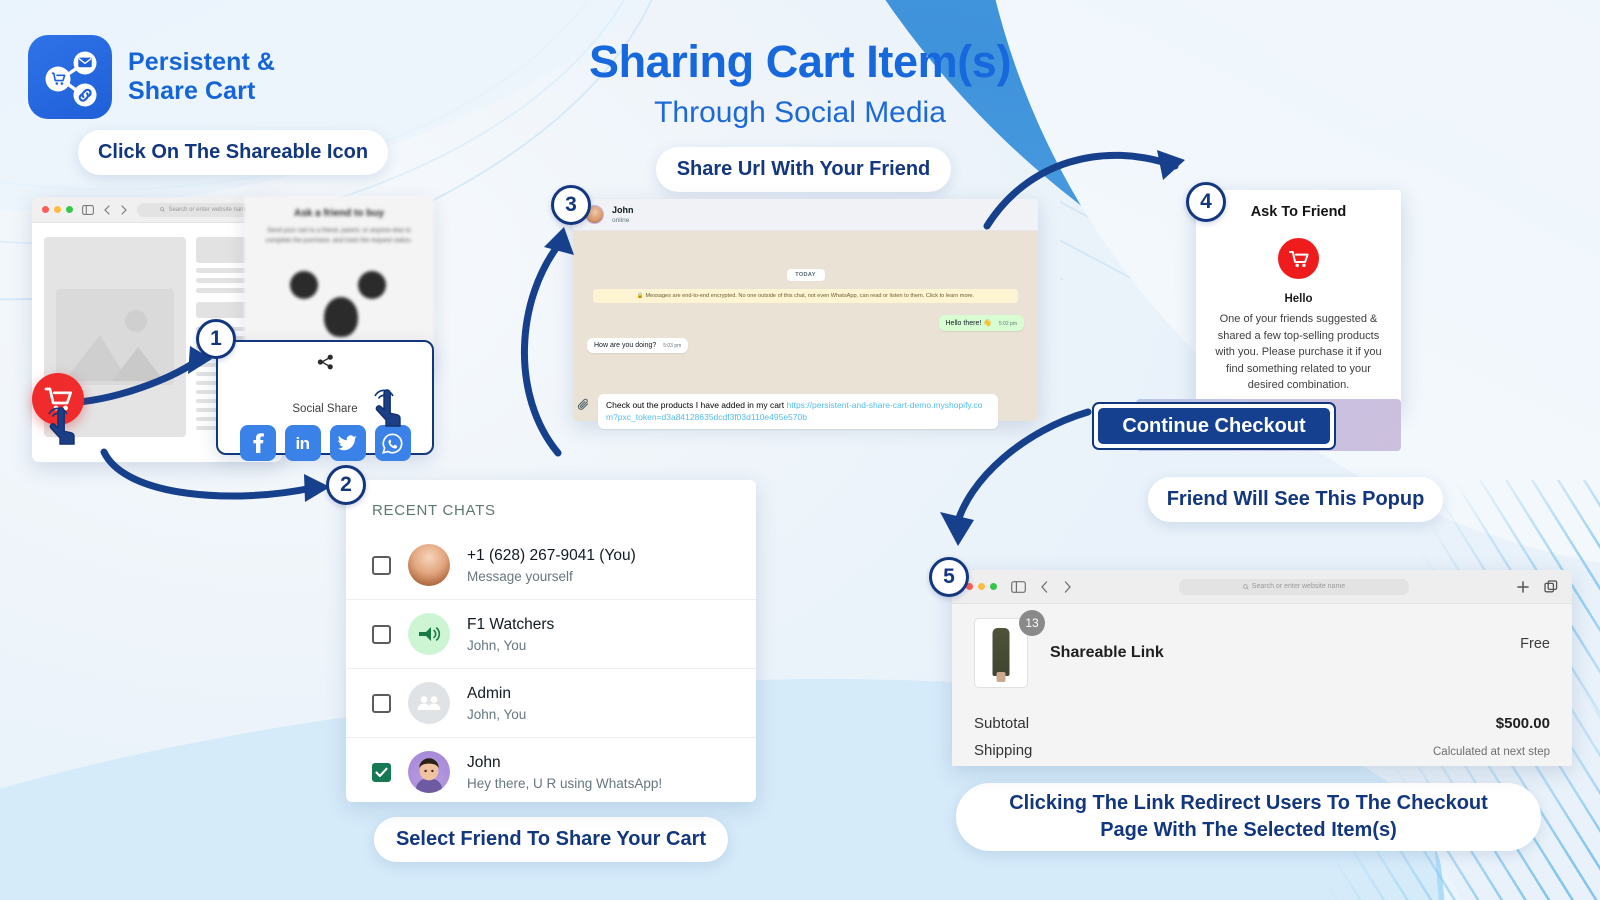  Describe the element at coordinates (1107, 652) in the screenshot. I see `order-item-name: Shareable Link` at that location.